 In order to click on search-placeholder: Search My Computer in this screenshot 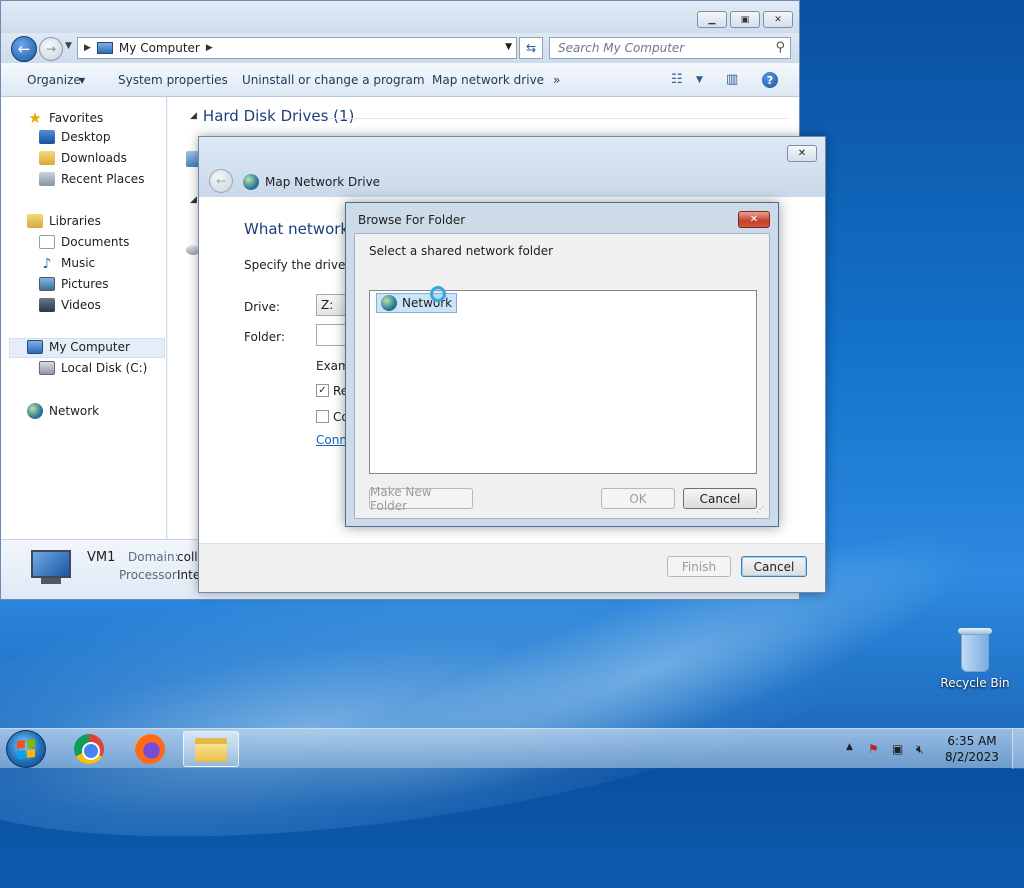, I will do `click(621, 48)`.